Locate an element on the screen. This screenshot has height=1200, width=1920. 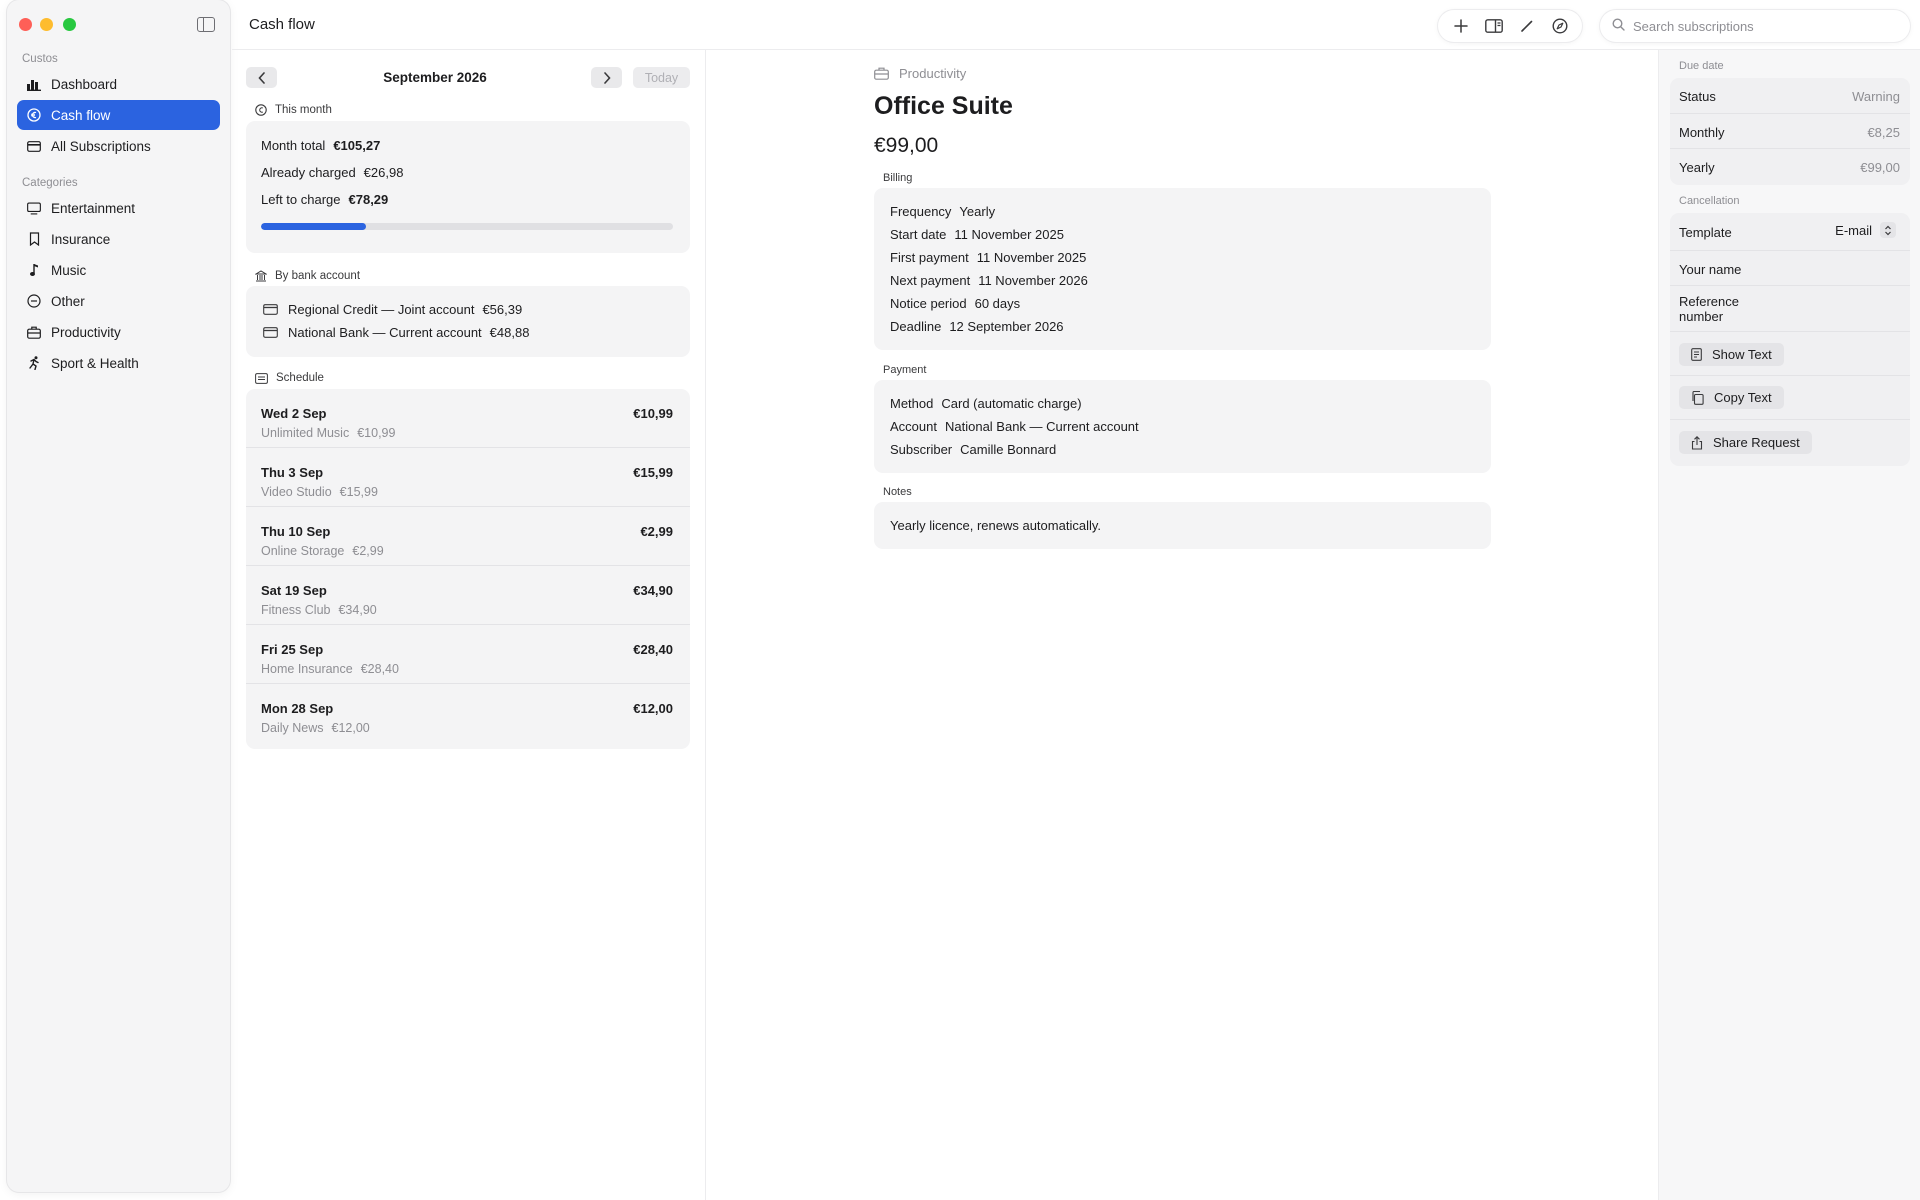
billing-row: Notice period 60 days is located at coordinates (955, 303).